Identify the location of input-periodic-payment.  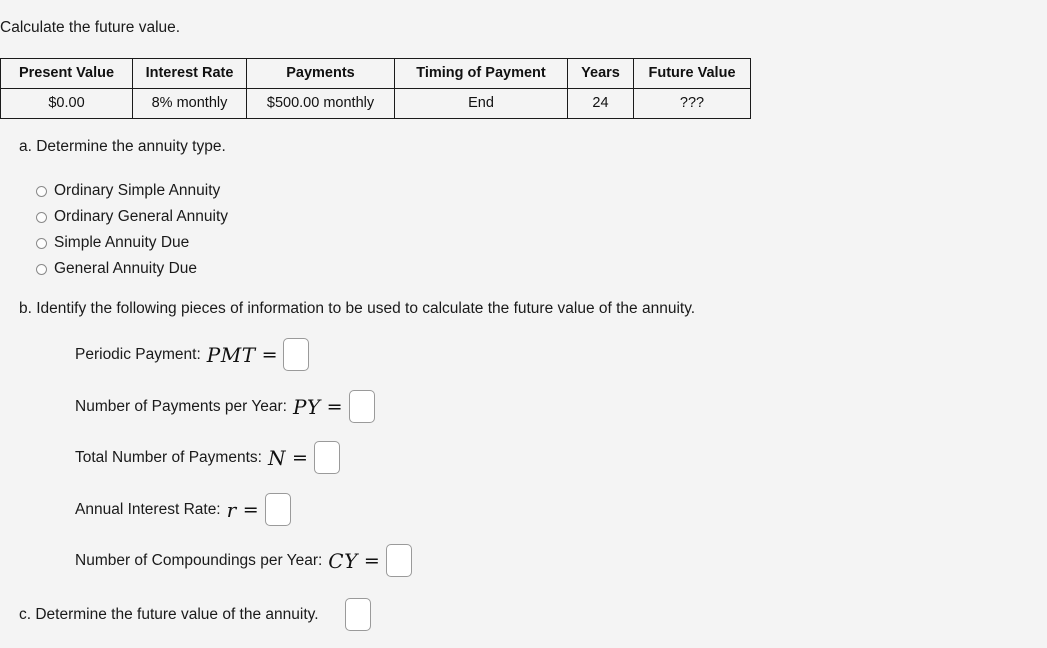
(296, 354).